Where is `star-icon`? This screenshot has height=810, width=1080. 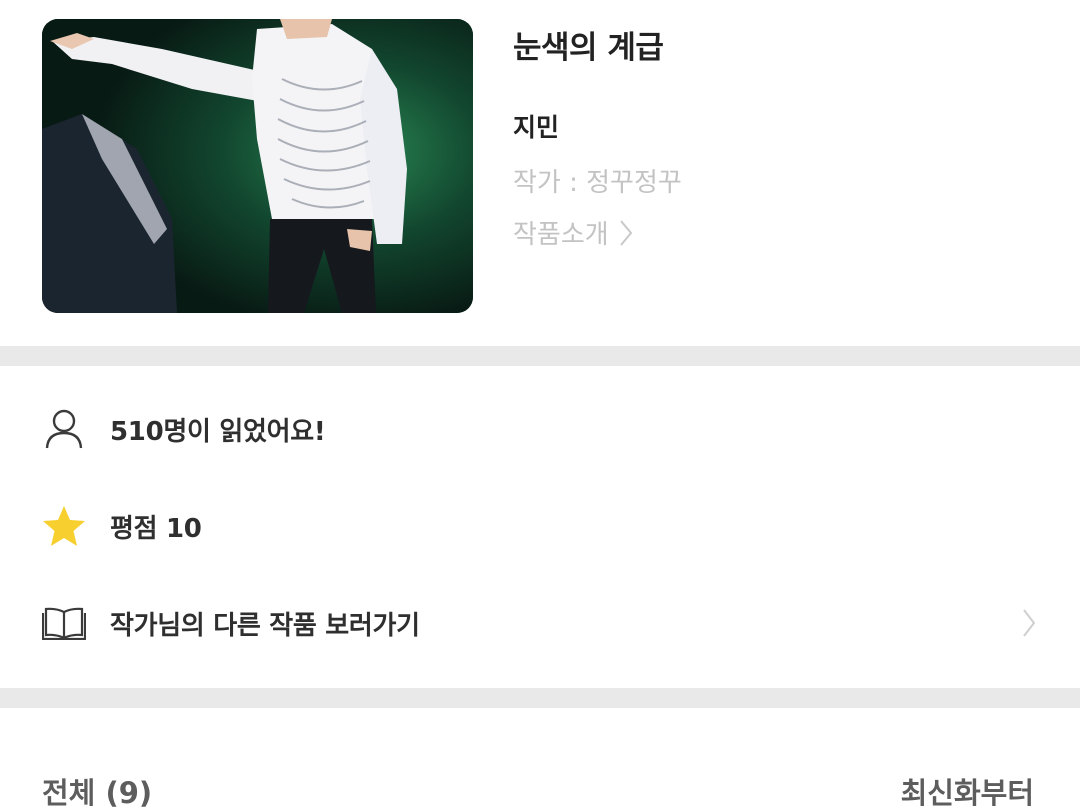
star-icon is located at coordinates (64, 526).